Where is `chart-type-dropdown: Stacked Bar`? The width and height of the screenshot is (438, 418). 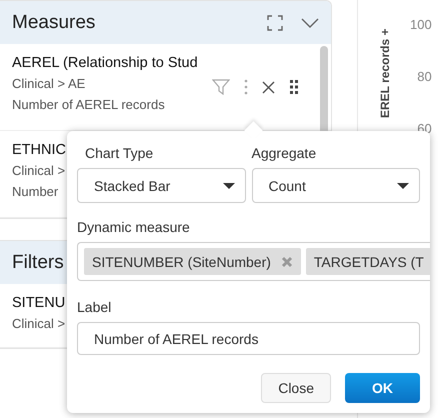
chart-type-dropdown: Stacked Bar is located at coordinates (161, 185).